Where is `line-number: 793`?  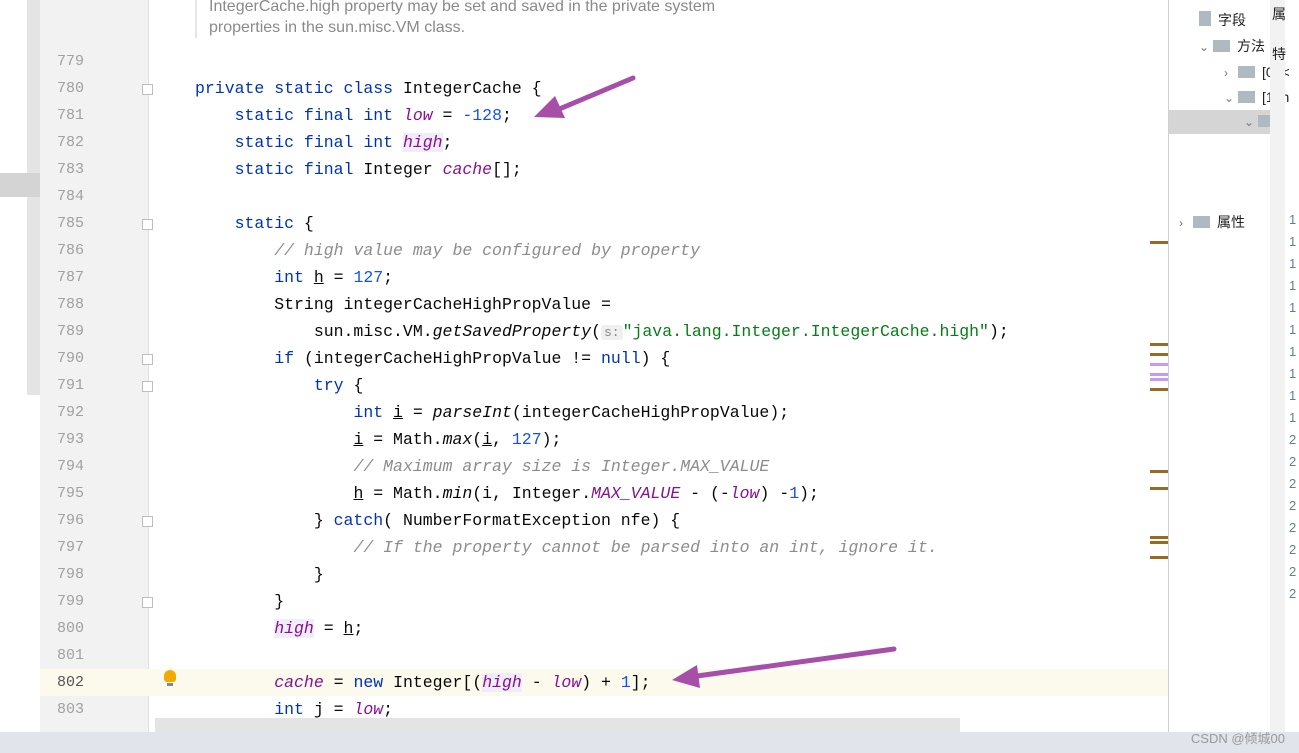
line-number: 793 is located at coordinates (70, 439).